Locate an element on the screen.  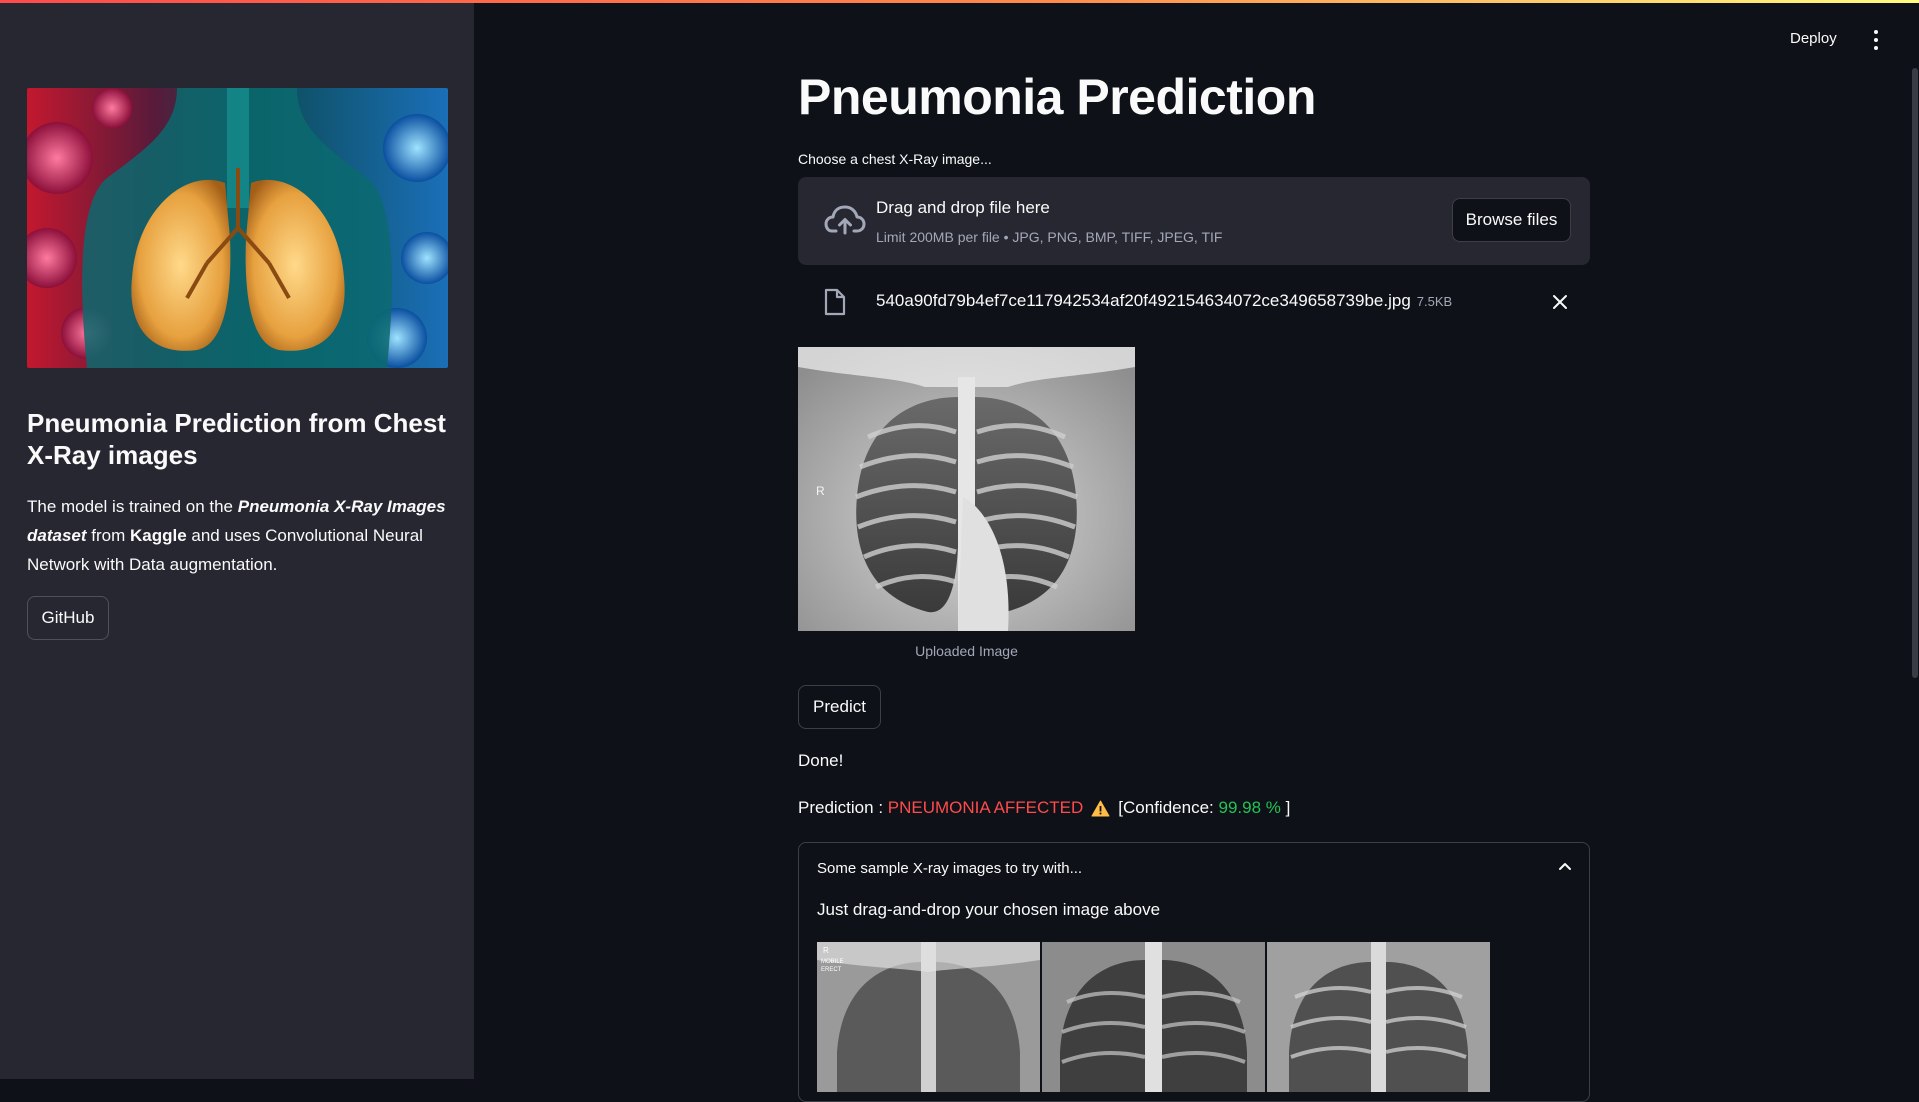
svg-text: R is located at coordinates (820, 491).